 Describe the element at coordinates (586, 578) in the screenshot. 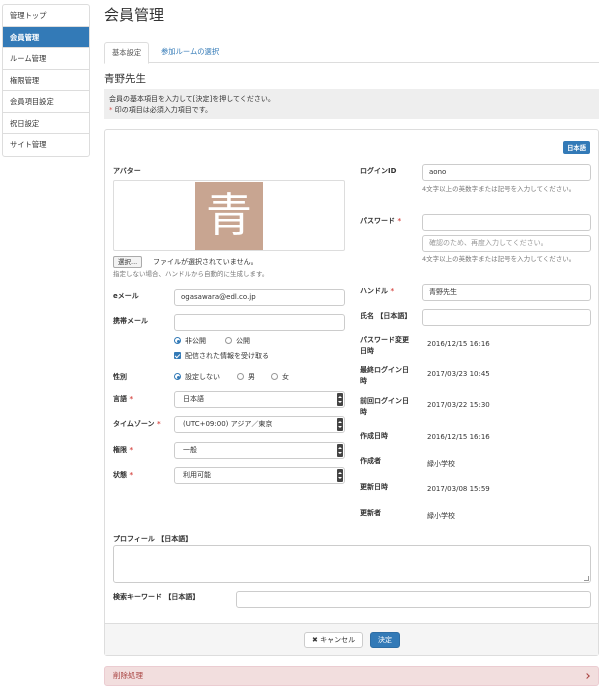

I see `resize-handle-icon` at that location.